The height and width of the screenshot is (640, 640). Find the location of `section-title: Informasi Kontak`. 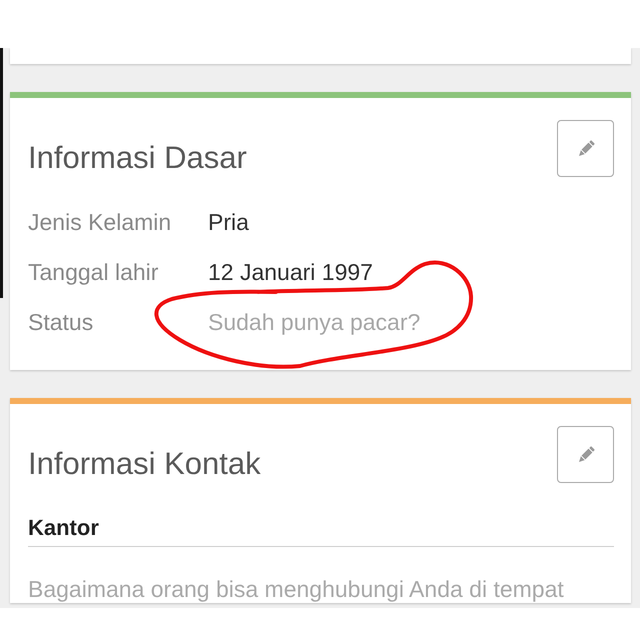

section-title: Informasi Kontak is located at coordinates (144, 464).